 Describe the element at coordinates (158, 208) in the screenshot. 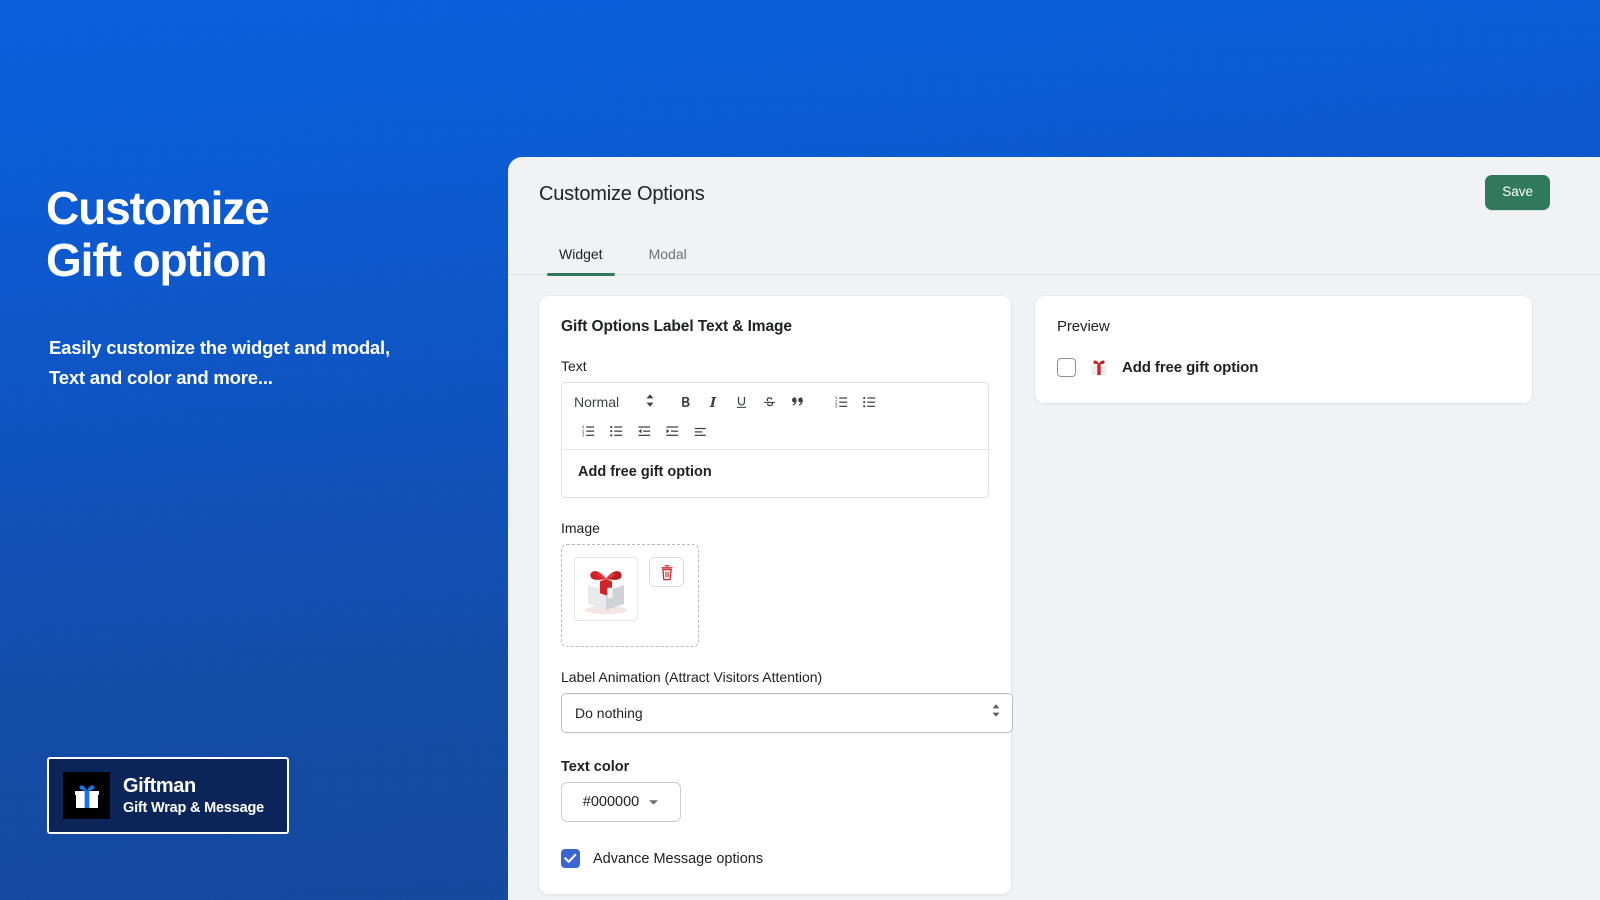

I see `hero-title-line1: Customize` at that location.